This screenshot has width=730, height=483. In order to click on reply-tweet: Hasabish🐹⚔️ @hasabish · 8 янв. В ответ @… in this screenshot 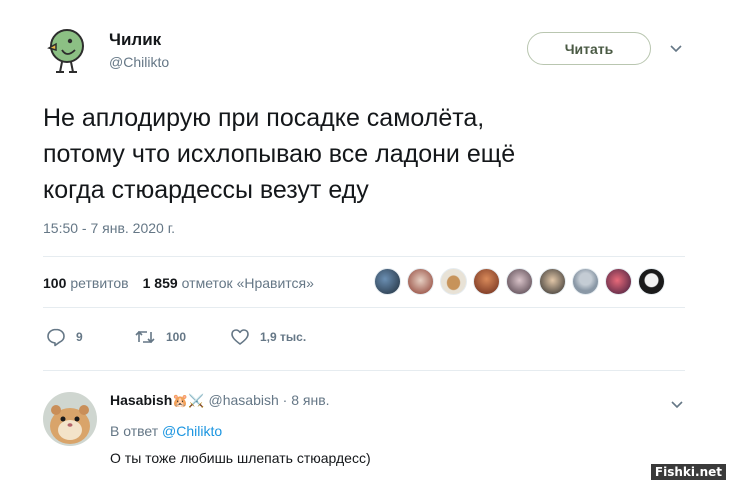, I will do `click(368, 430)`.